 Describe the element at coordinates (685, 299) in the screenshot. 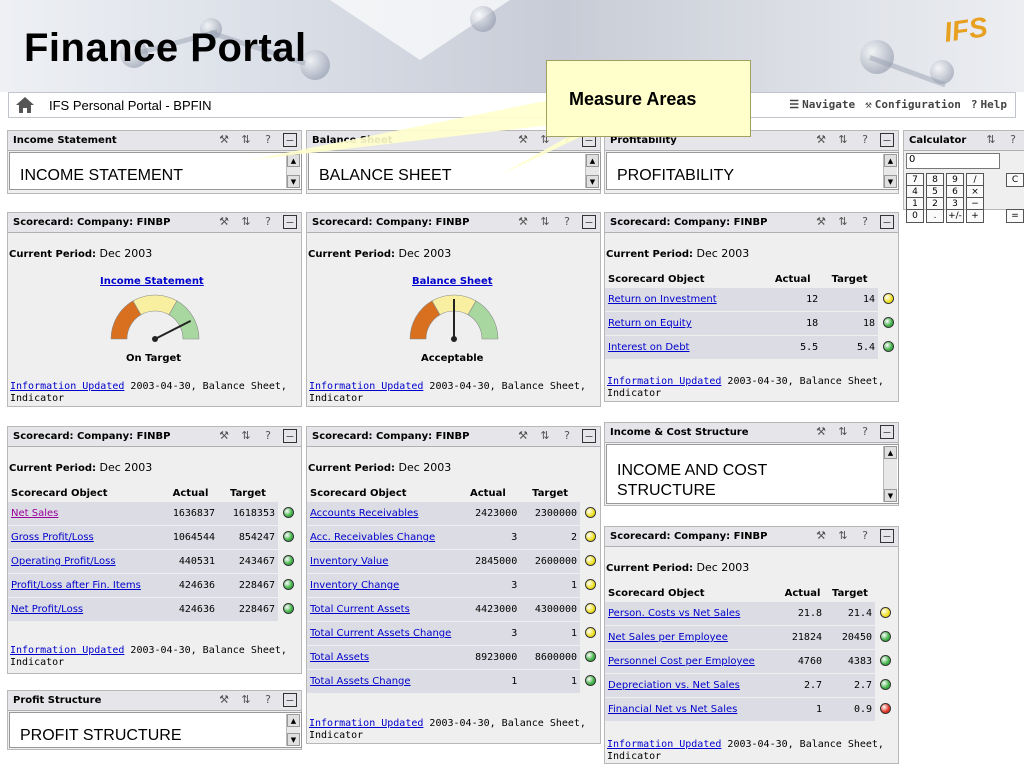

I see `scorecard-object-link: Return on Investment` at that location.